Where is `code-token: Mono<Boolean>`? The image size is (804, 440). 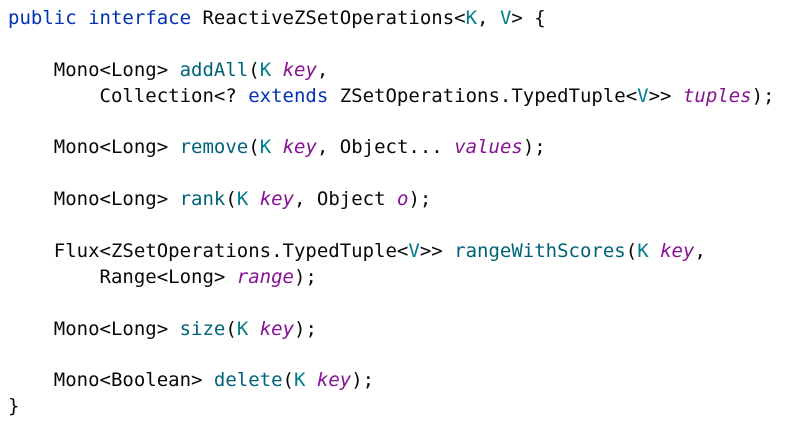 code-token: Mono<Boolean> is located at coordinates (111, 380).